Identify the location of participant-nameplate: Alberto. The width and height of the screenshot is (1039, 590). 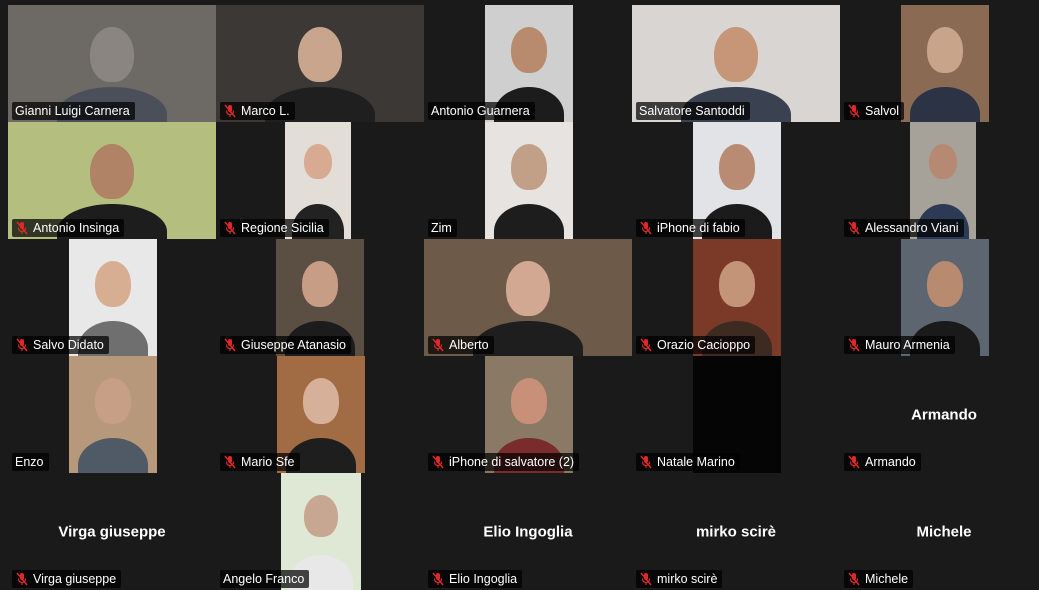
(461, 345).